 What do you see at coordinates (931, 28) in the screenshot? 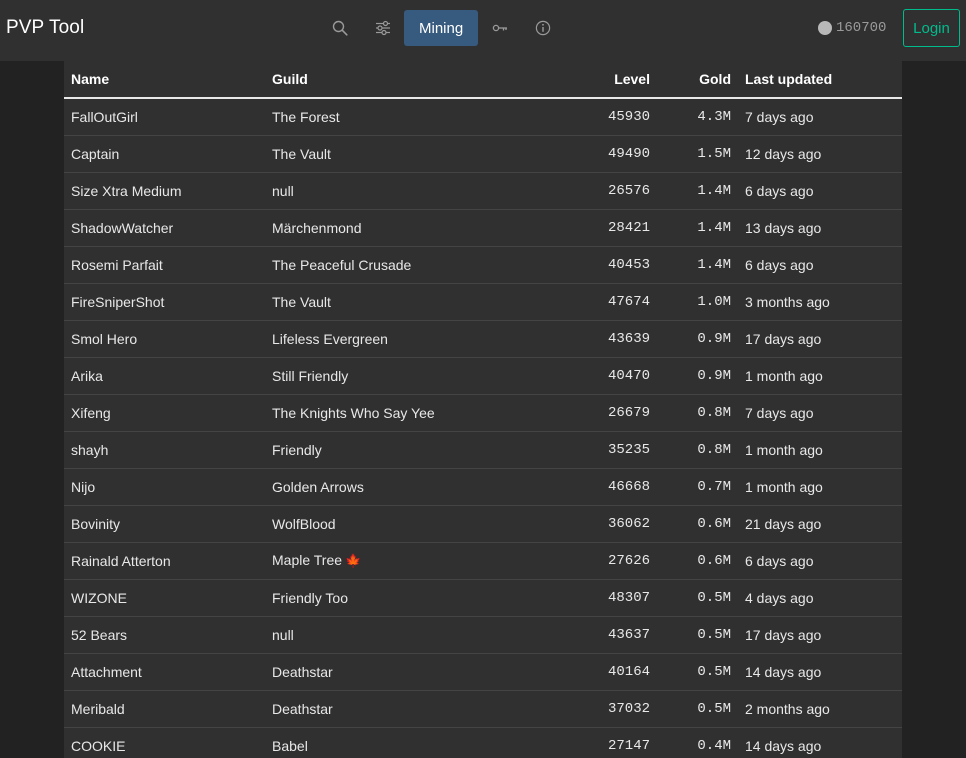
I see `login-button: Login` at bounding box center [931, 28].